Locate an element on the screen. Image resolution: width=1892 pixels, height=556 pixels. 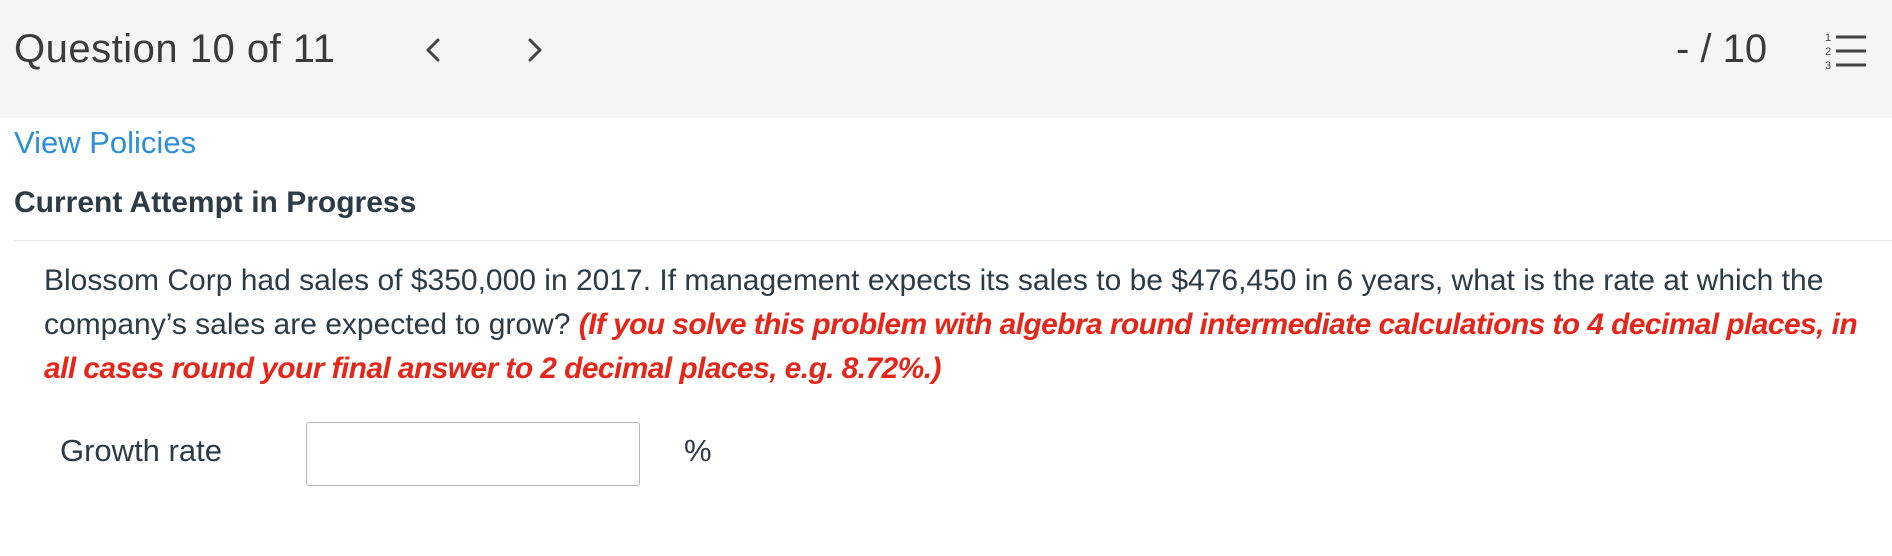
previous-question-button is located at coordinates (433, 50).